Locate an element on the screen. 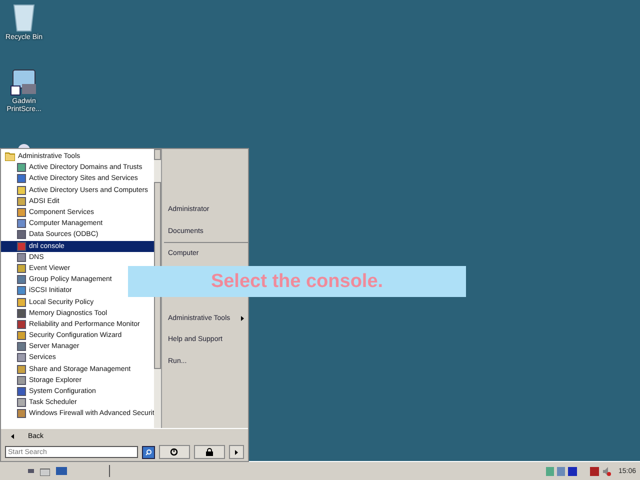 The height and width of the screenshot is (480, 640). power-icon is located at coordinates (174, 452).